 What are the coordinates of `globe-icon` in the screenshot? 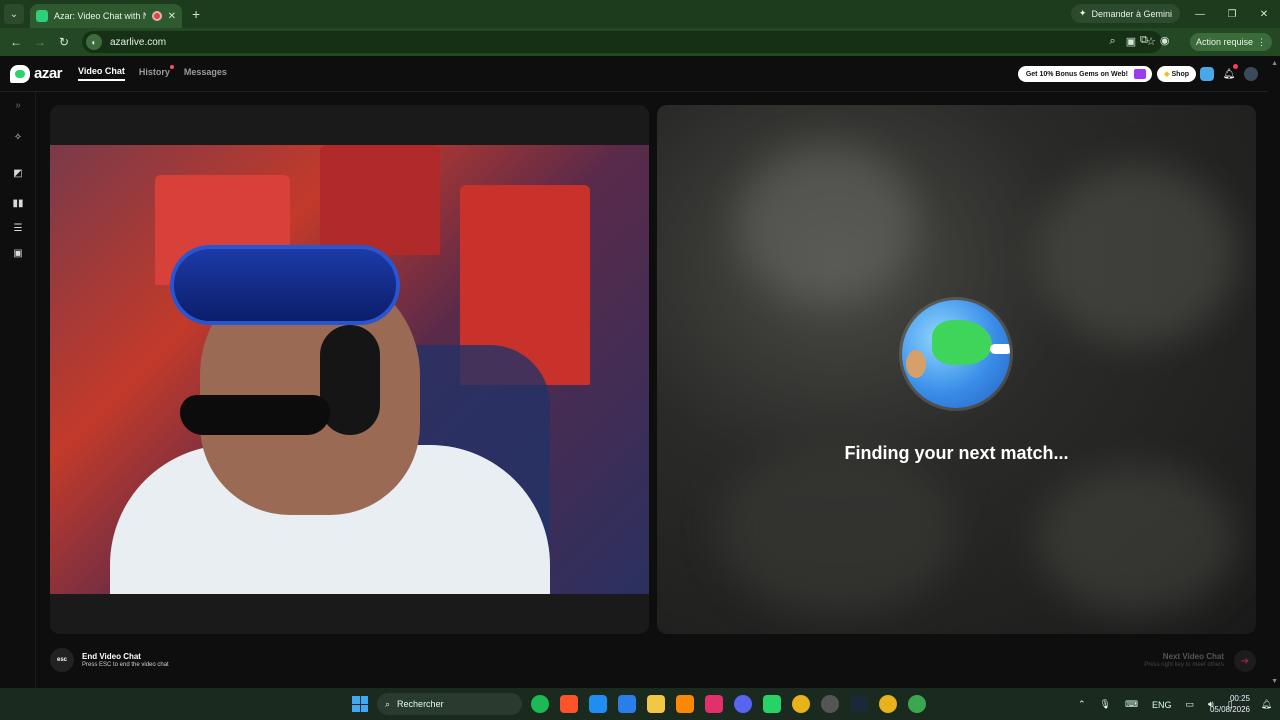 It's located at (956, 354).